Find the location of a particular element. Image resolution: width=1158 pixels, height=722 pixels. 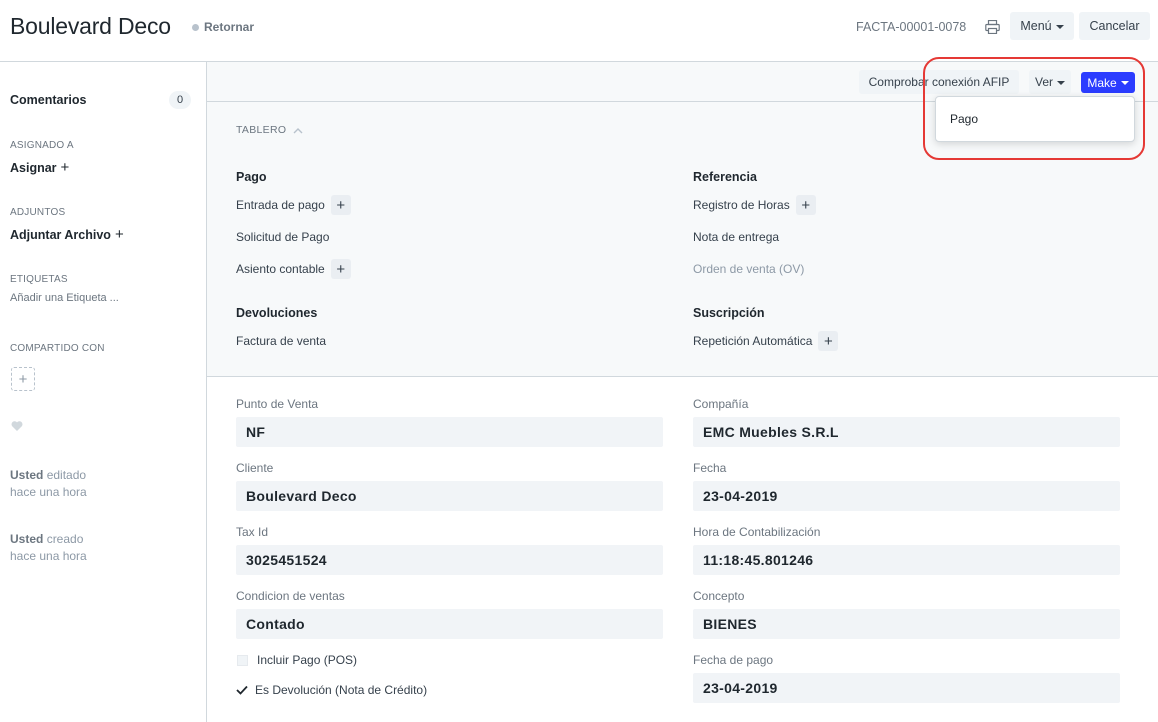

group-title-pago: Pago is located at coordinates (251, 177).